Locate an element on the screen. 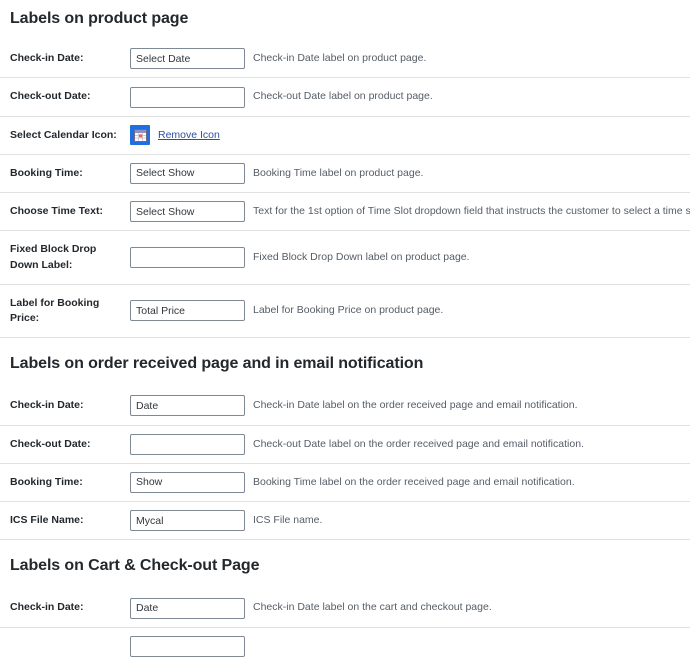 The image size is (690, 665). field-description is located at coordinates (469, 646).